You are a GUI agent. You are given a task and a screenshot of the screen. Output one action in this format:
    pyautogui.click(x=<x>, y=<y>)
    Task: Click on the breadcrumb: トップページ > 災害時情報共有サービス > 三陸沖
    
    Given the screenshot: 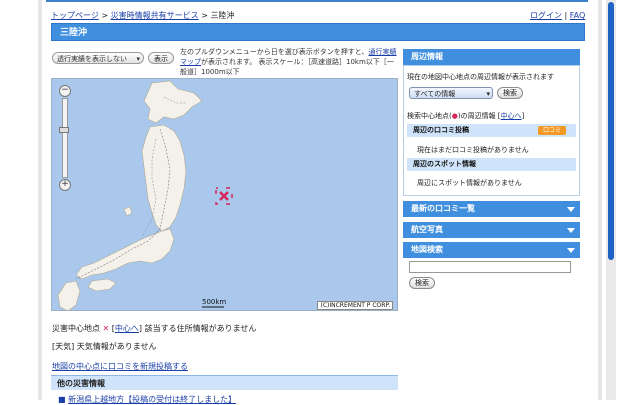 What is the action you would take?
    pyautogui.click(x=201, y=15)
    